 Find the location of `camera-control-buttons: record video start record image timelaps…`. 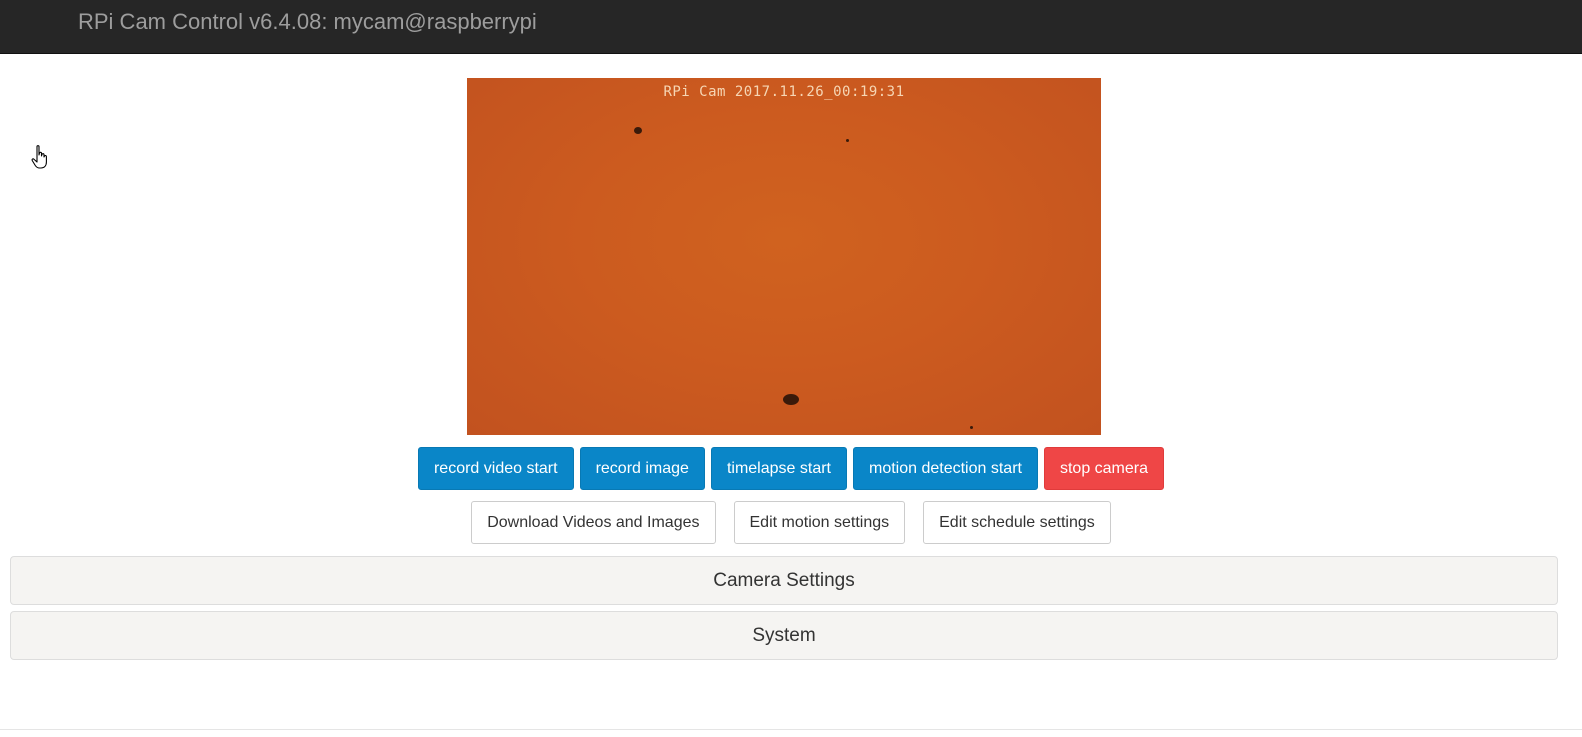

camera-control-buttons: record video start record image timelaps… is located at coordinates (791, 468).